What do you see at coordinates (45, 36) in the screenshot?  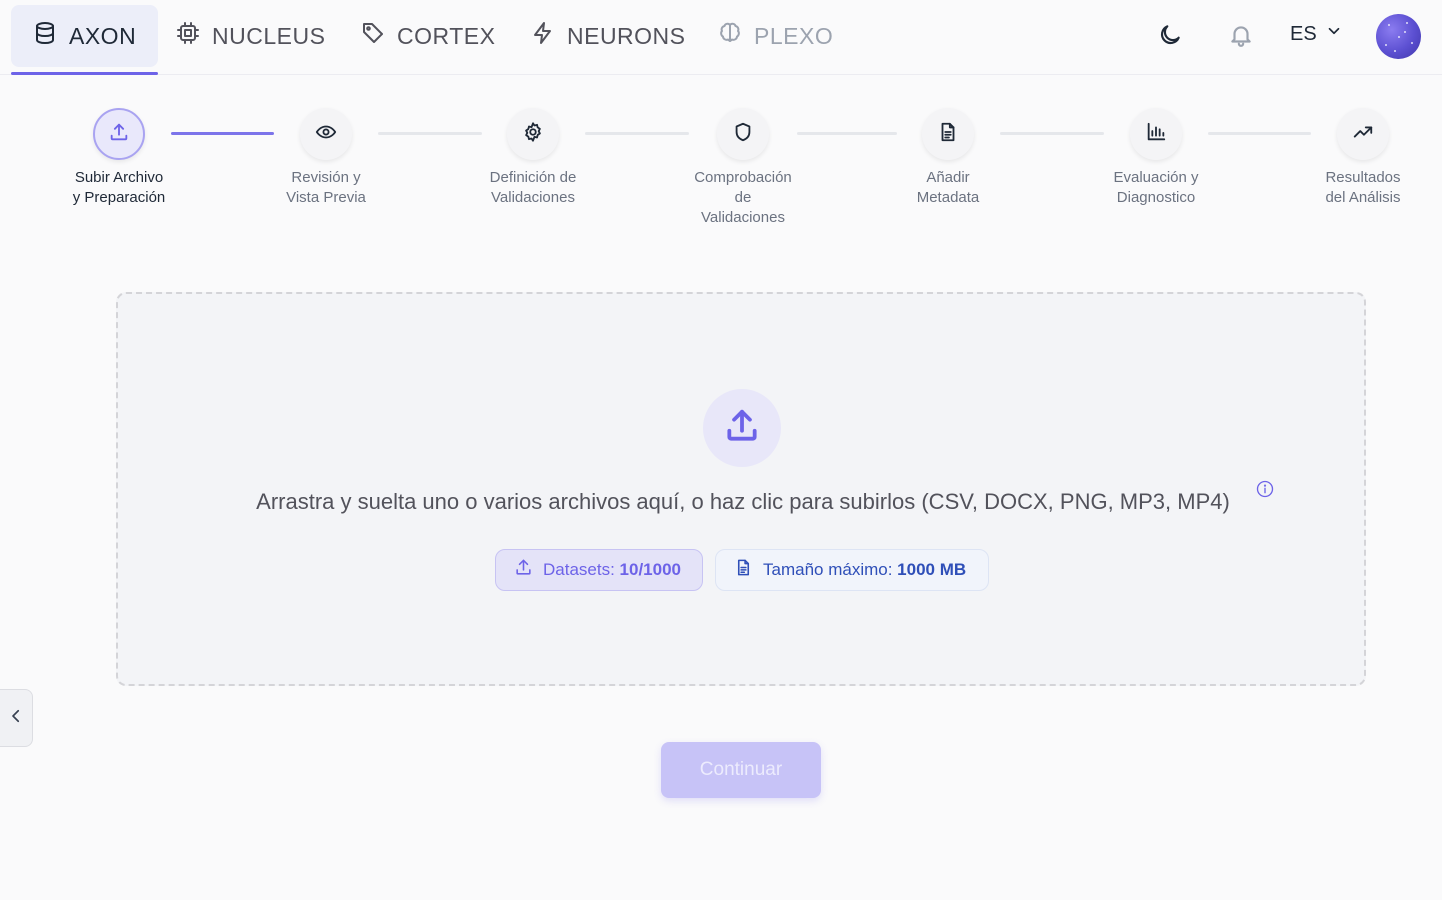 I see `database-icon` at bounding box center [45, 36].